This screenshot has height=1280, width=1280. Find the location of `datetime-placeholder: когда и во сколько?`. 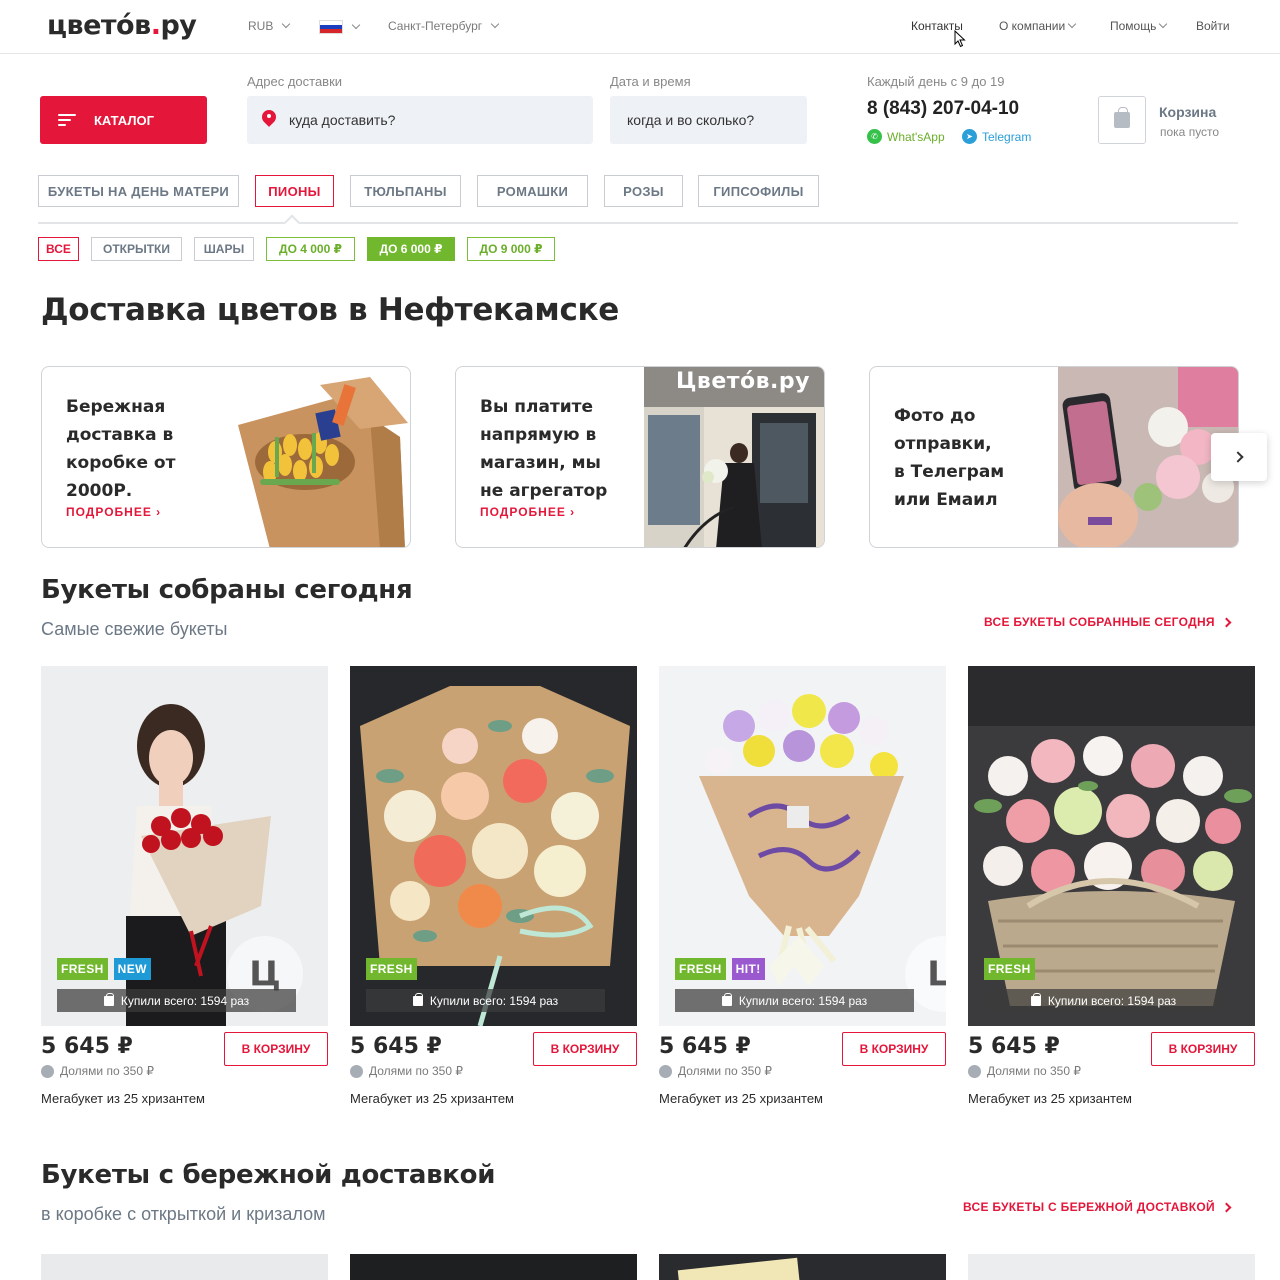

datetime-placeholder: когда и во сколько? is located at coordinates (691, 120).